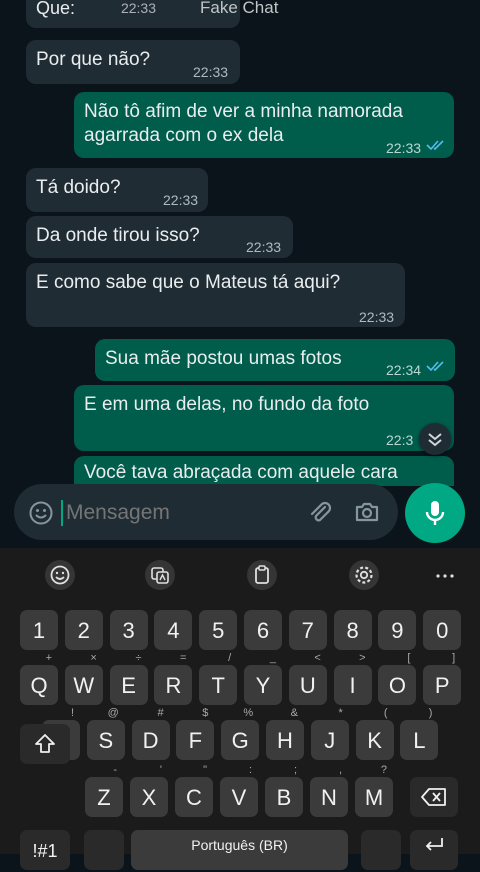 This screenshot has width=480, height=872. What do you see at coordinates (400, 440) in the screenshot?
I see `message-time: 22:3` at bounding box center [400, 440].